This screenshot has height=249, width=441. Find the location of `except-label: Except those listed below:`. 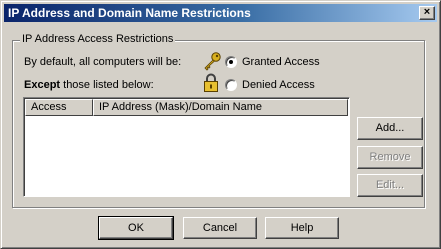

except-label: Except those listed below: is located at coordinates (89, 85).